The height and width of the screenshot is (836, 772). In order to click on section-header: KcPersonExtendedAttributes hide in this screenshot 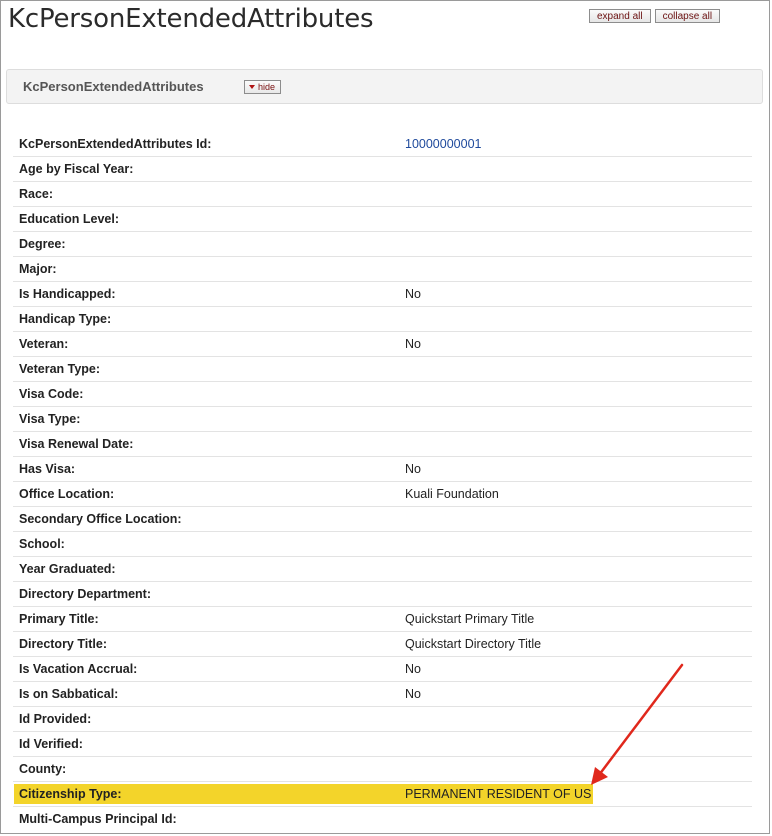, I will do `click(384, 86)`.